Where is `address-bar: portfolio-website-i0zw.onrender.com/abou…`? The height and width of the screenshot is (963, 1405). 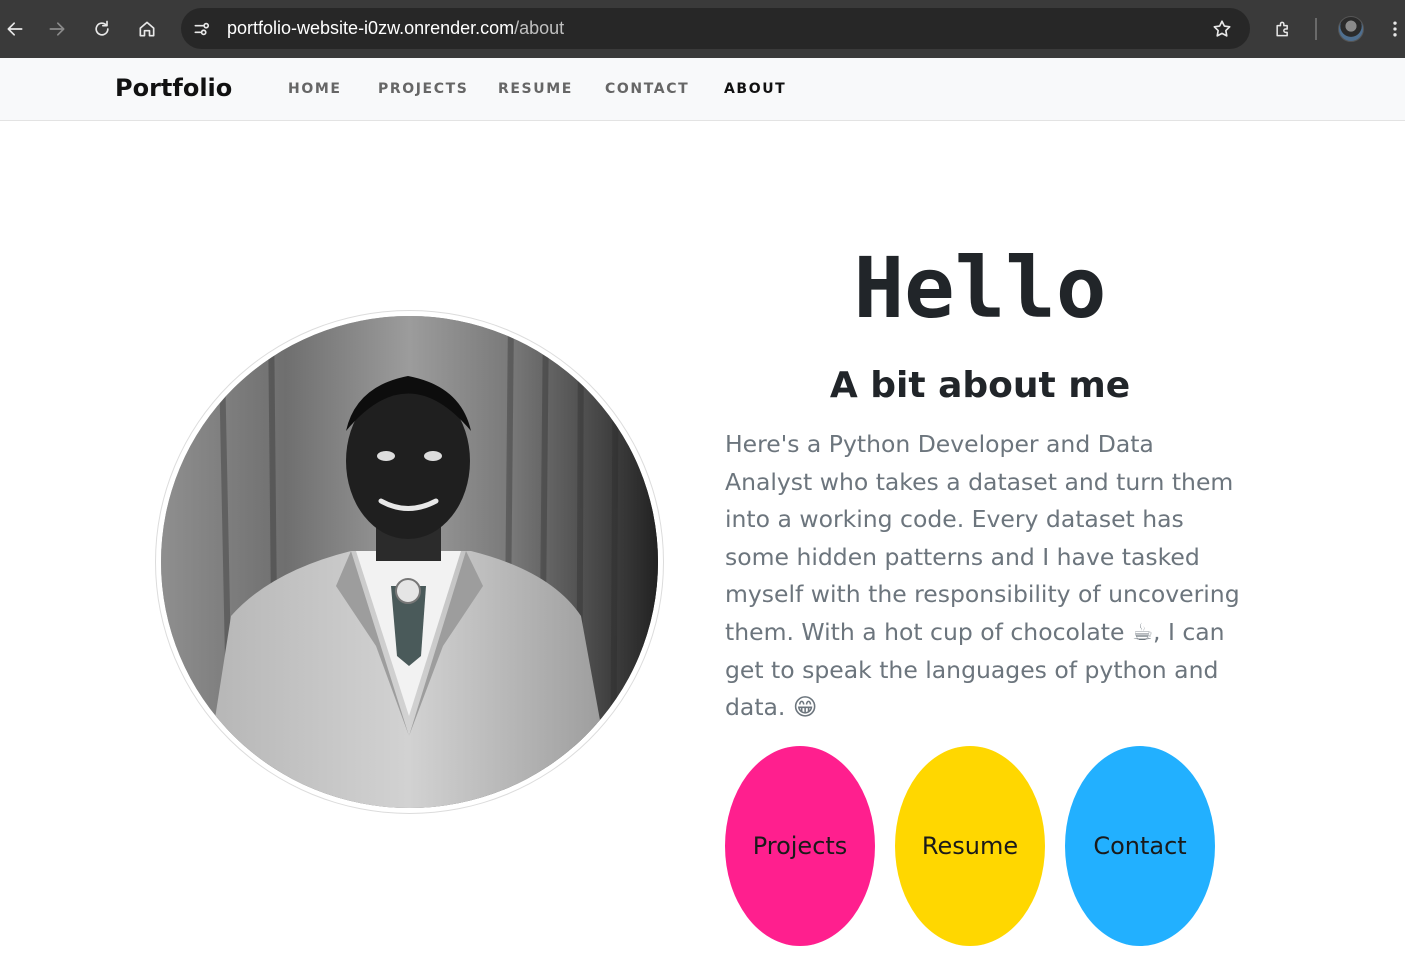
address-bar: portfolio-website-i0zw.onrender.com/abou… is located at coordinates (715, 28).